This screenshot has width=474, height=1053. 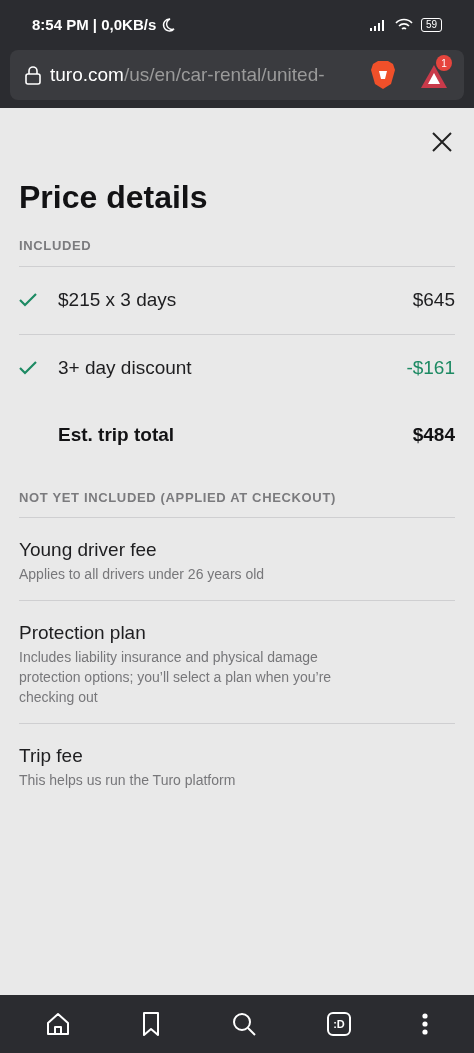 What do you see at coordinates (433, 435) in the screenshot?
I see `total-amount: $484` at bounding box center [433, 435].